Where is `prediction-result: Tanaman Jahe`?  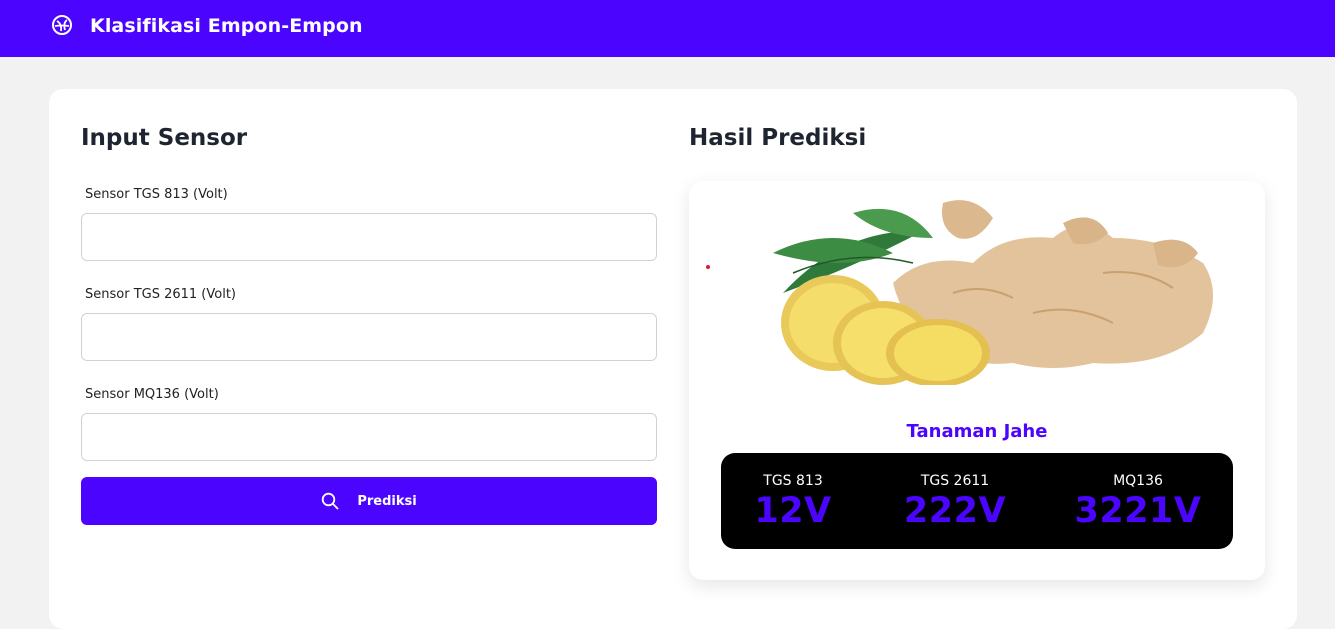 prediction-result: Tanaman Jahe is located at coordinates (977, 431).